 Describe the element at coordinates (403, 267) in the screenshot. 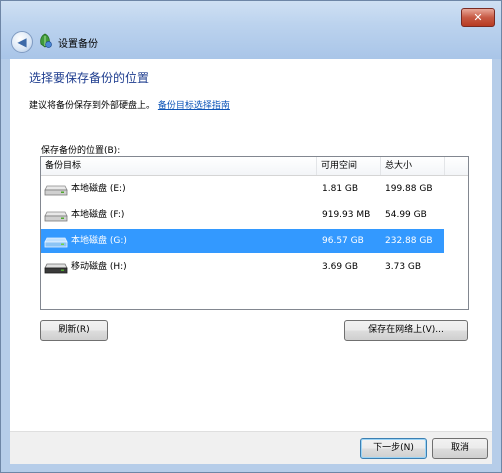

I see `drive-total-size: 3.73 GB` at that location.